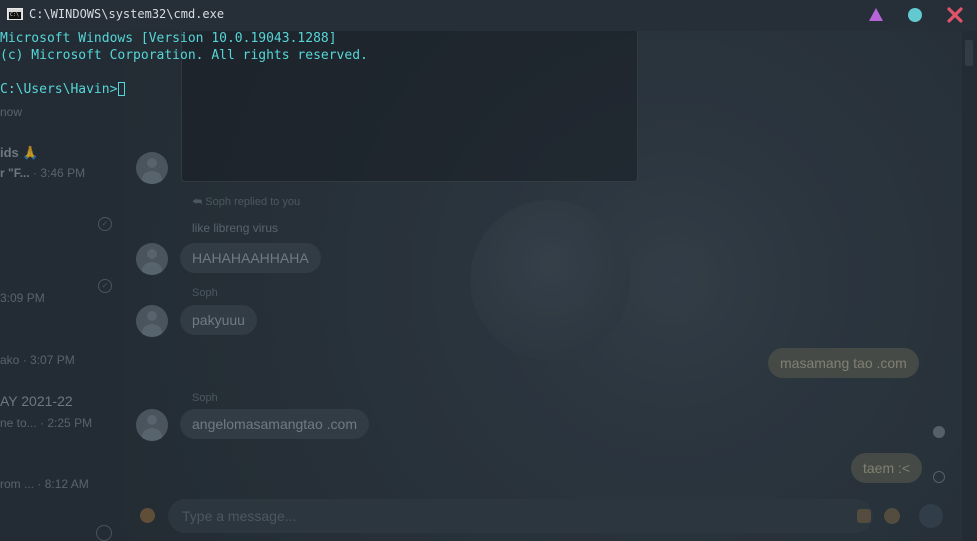 Image resolution: width=977 pixels, height=541 pixels. What do you see at coordinates (127, 14) in the screenshot?
I see `window-title: C:\WINDOWS\system32\cmd.exe` at bounding box center [127, 14].